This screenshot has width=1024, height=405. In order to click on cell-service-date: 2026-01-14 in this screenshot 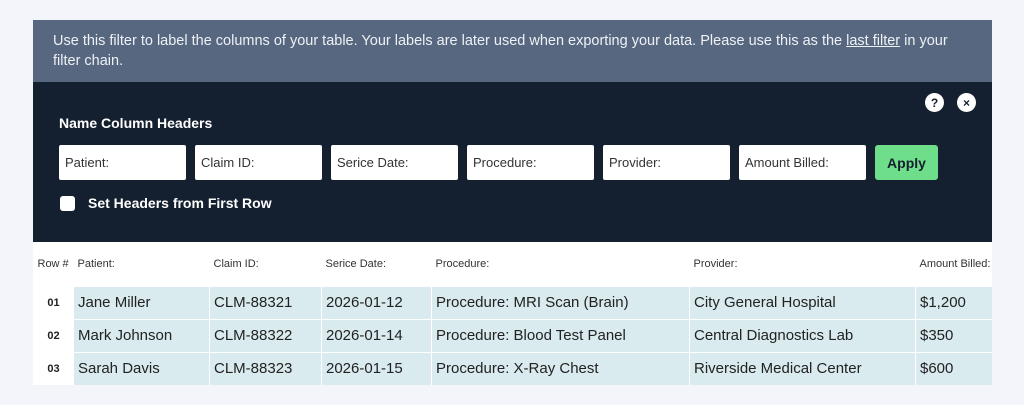, I will do `click(376, 335)`.